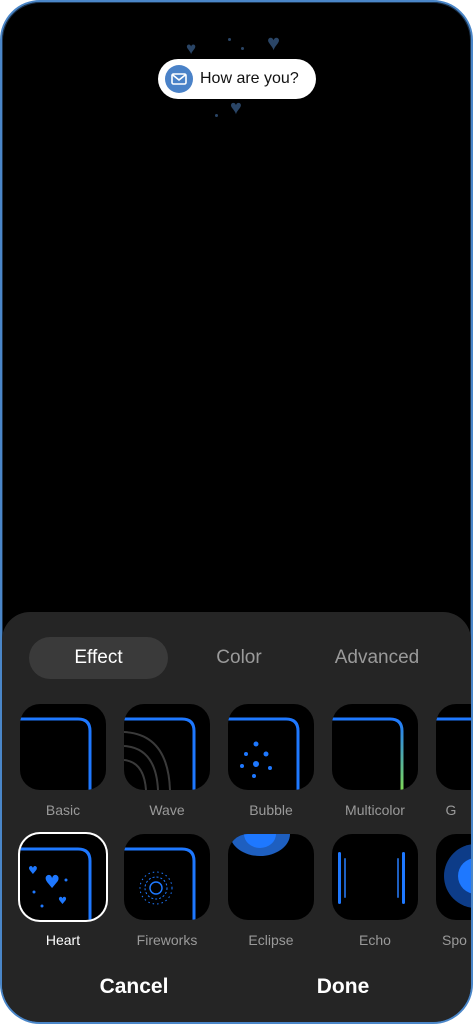  What do you see at coordinates (453, 877) in the screenshot?
I see `effect-tile-partial-spo` at bounding box center [453, 877].